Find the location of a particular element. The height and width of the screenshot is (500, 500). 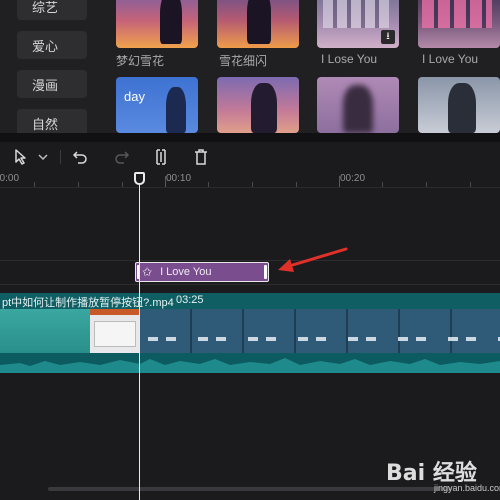

effect-thumbnail-i-love-you is located at coordinates (459, 24).